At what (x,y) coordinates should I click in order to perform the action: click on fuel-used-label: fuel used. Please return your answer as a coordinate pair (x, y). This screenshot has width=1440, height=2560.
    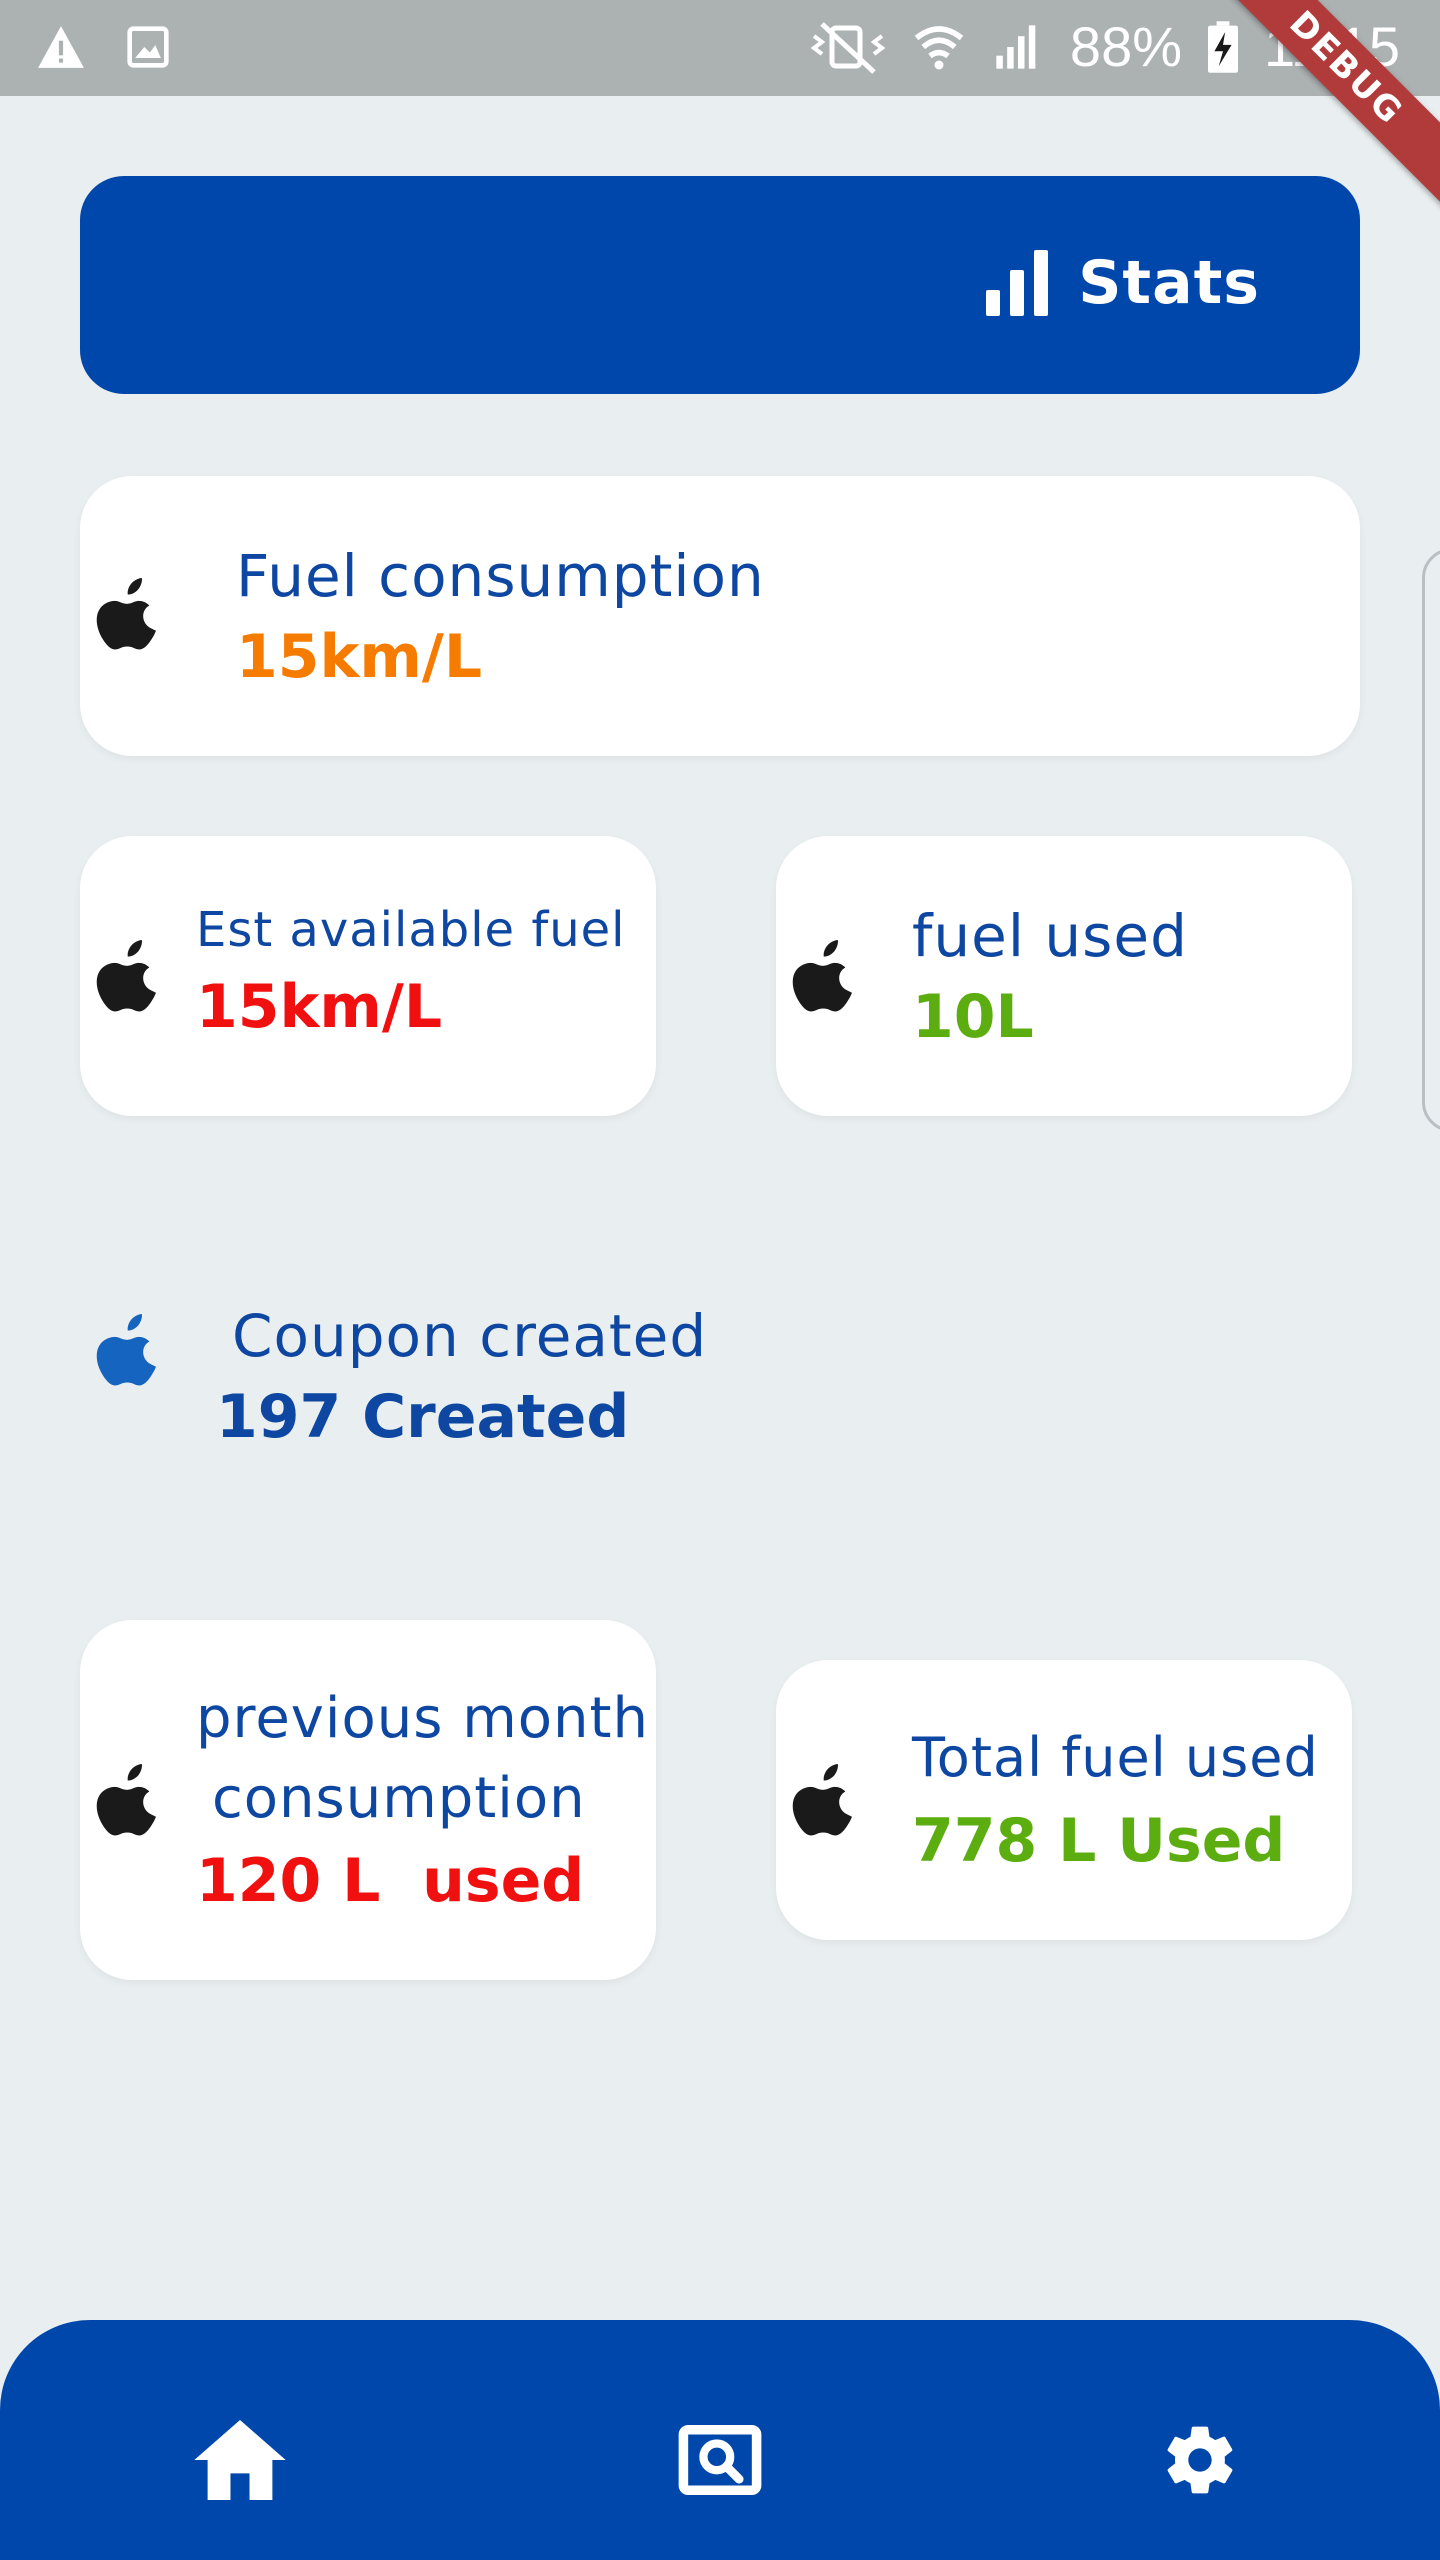
    Looking at the image, I should click on (1050, 936).